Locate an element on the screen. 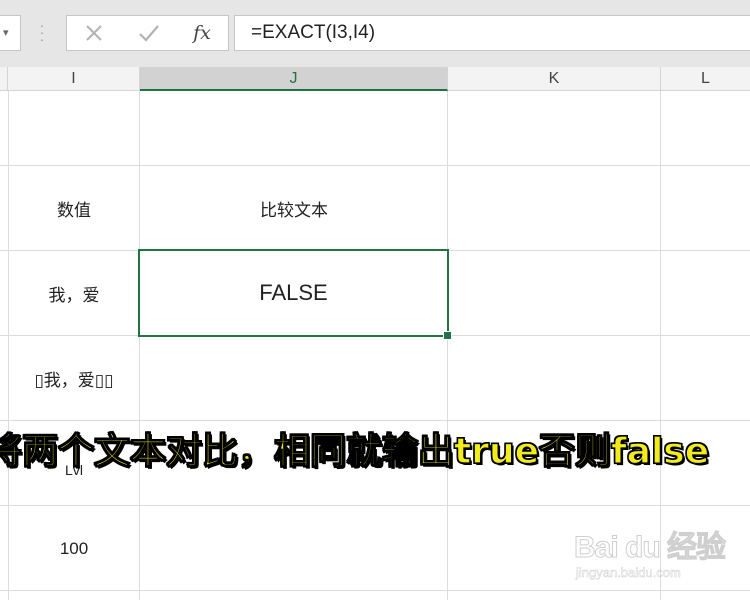  name-box: ▾ is located at coordinates (10, 33).